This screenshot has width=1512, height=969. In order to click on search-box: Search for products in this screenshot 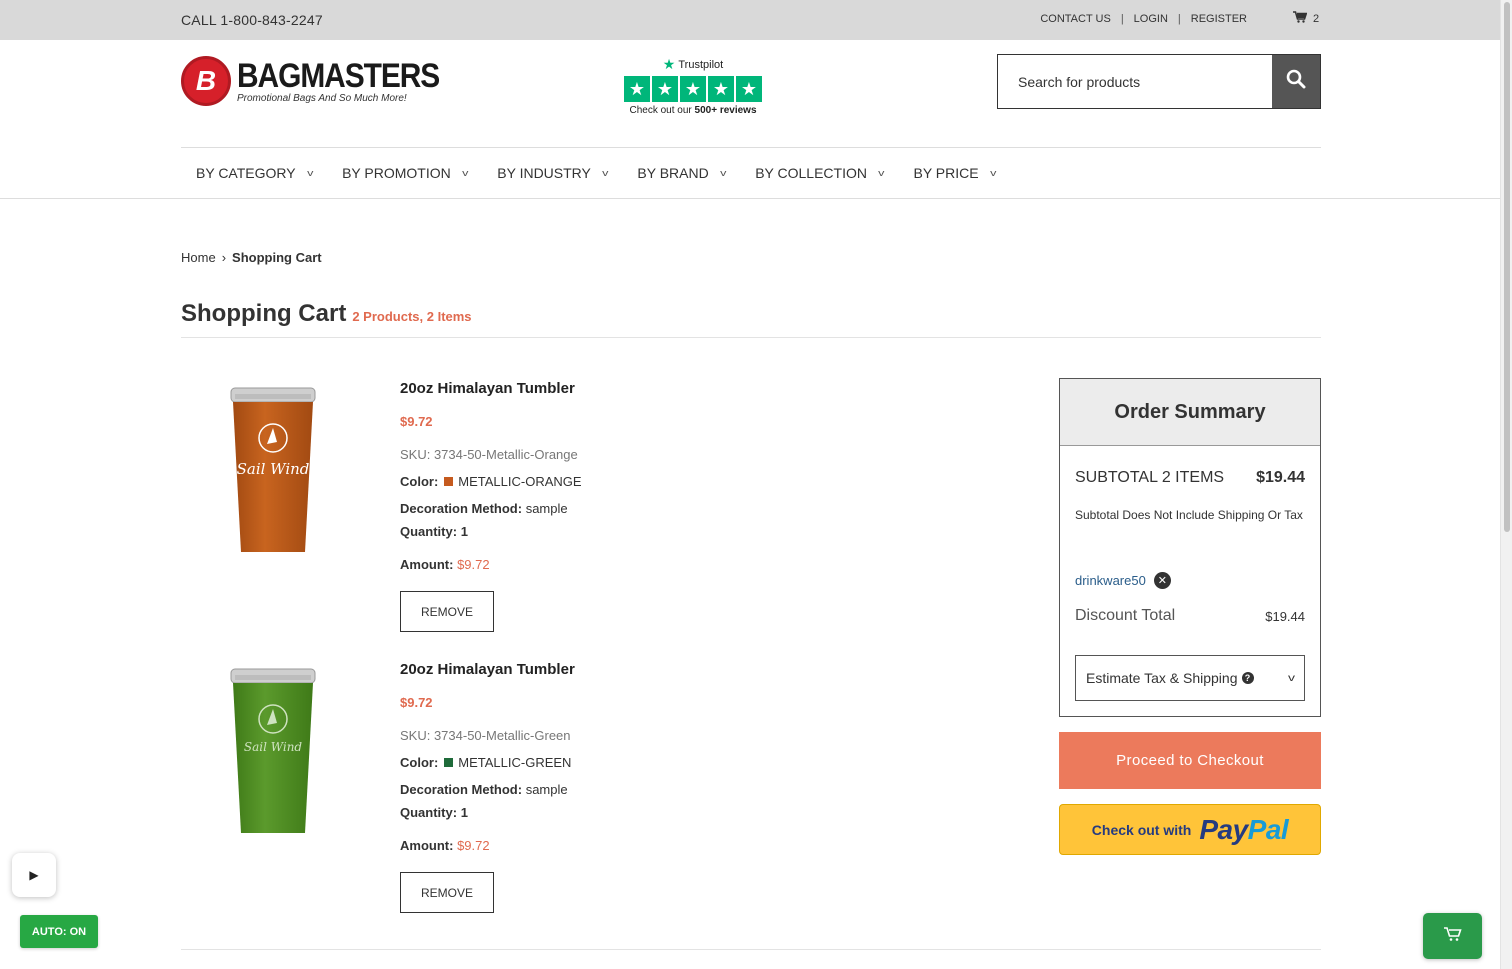, I will do `click(1159, 81)`.